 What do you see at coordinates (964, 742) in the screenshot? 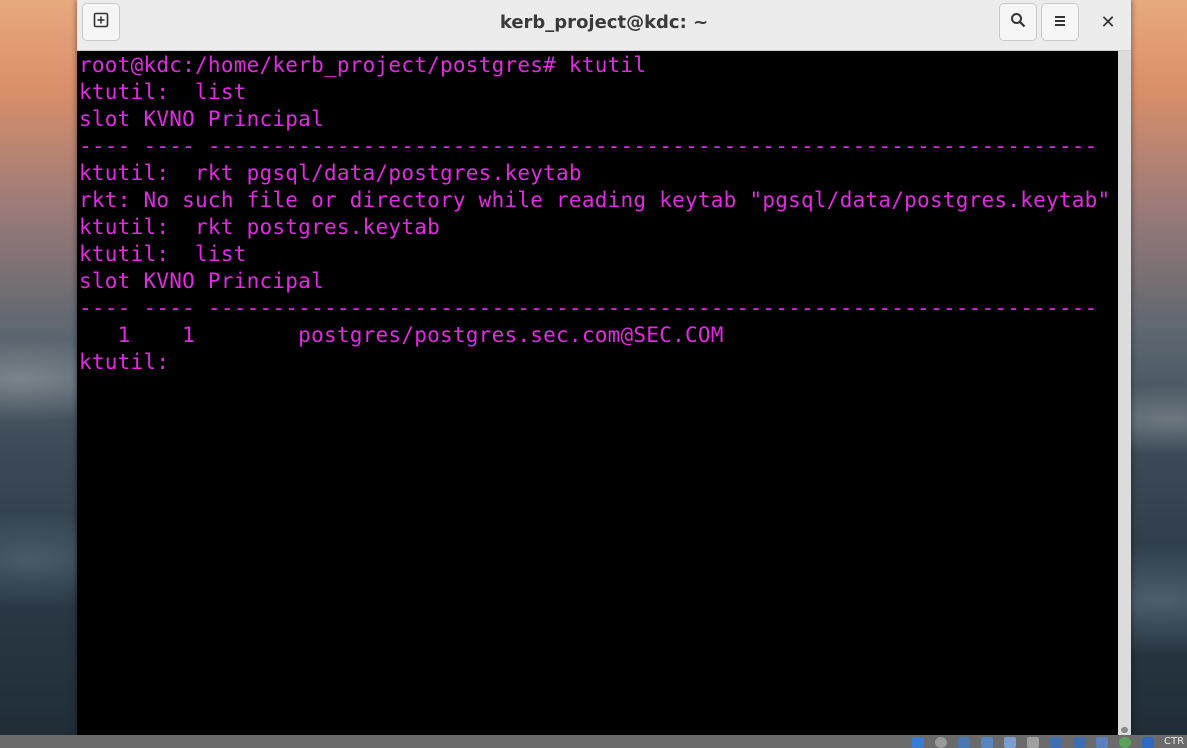
I see `usb-icon` at bounding box center [964, 742].